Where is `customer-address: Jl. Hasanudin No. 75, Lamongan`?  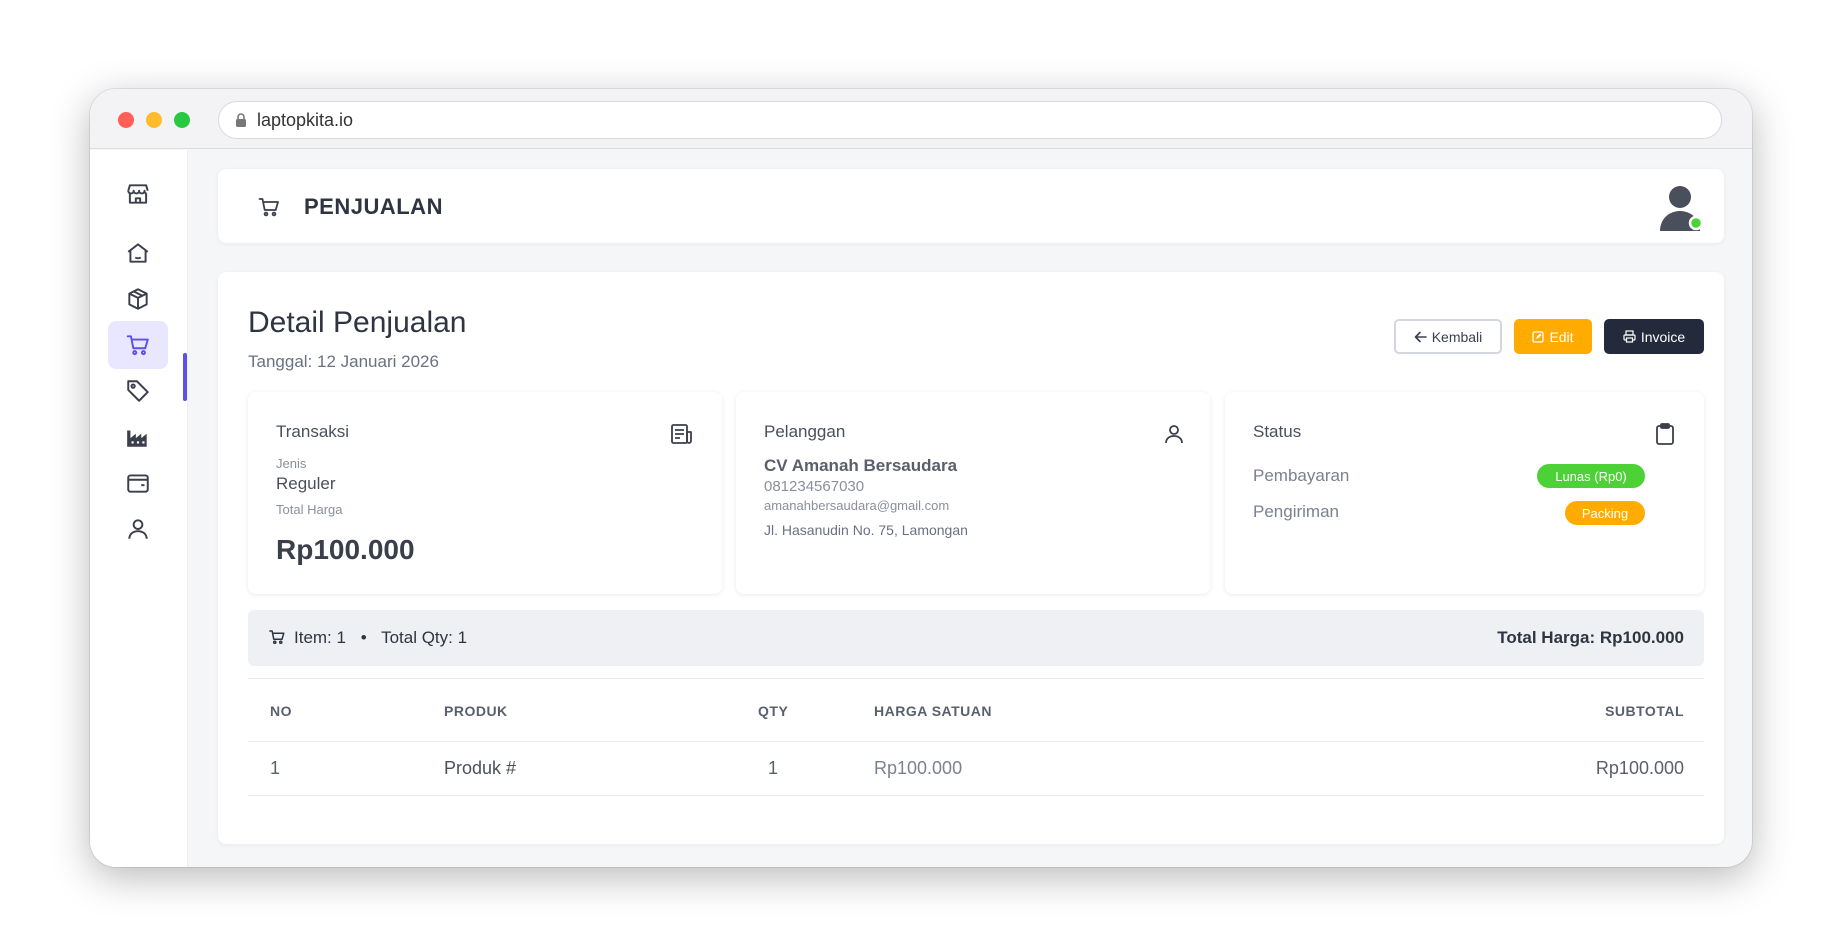
customer-address: Jl. Hasanudin No. 75, Lamongan is located at coordinates (866, 530).